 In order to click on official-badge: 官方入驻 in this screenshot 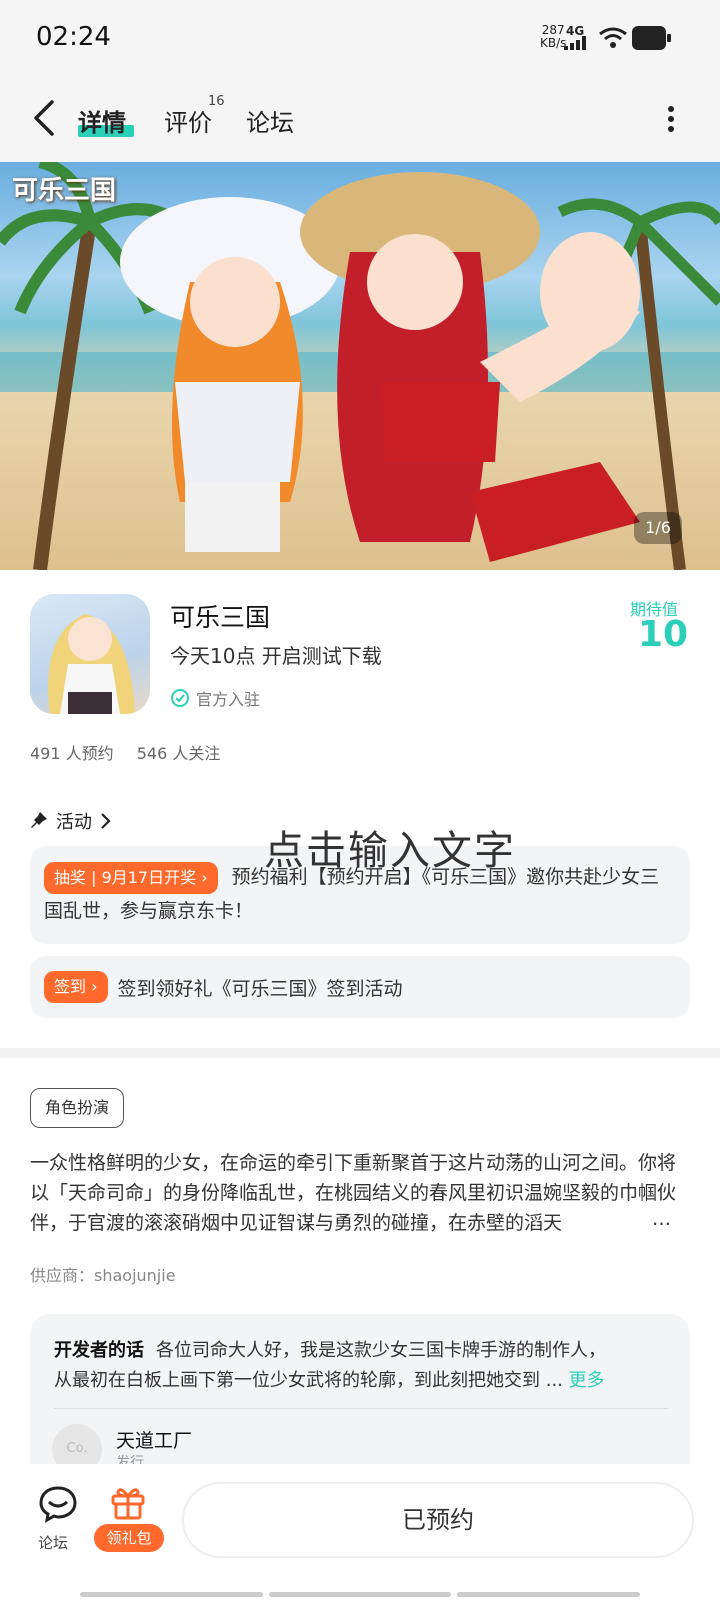, I will do `click(215, 698)`.